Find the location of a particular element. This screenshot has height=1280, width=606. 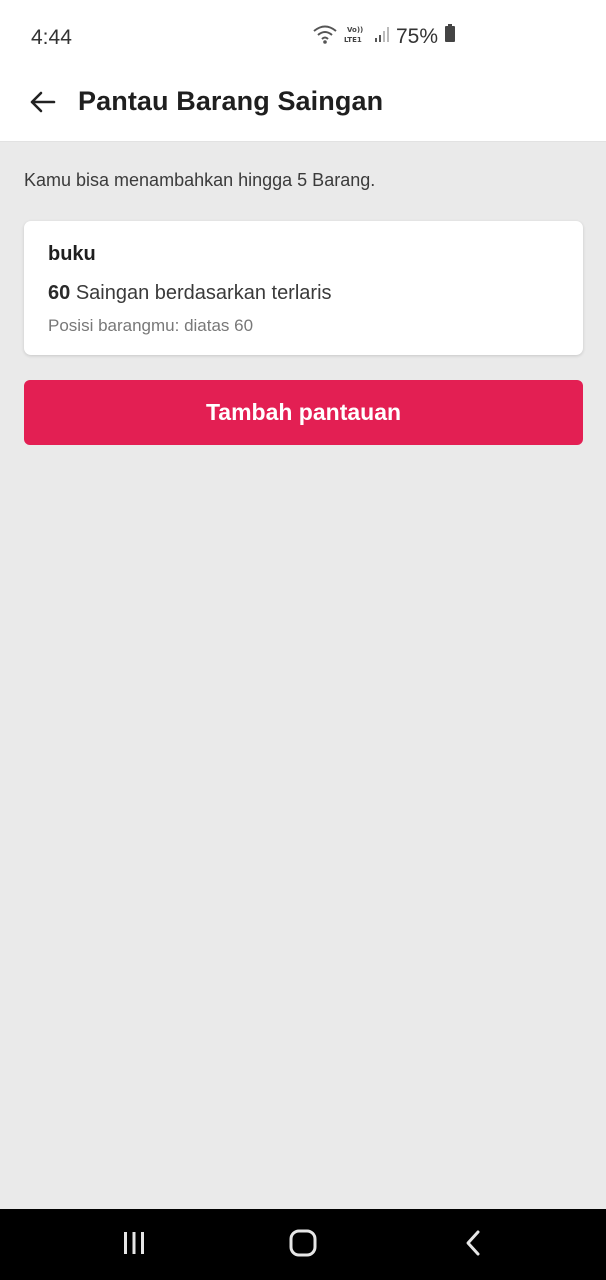

arrow-left-icon is located at coordinates (42, 104).